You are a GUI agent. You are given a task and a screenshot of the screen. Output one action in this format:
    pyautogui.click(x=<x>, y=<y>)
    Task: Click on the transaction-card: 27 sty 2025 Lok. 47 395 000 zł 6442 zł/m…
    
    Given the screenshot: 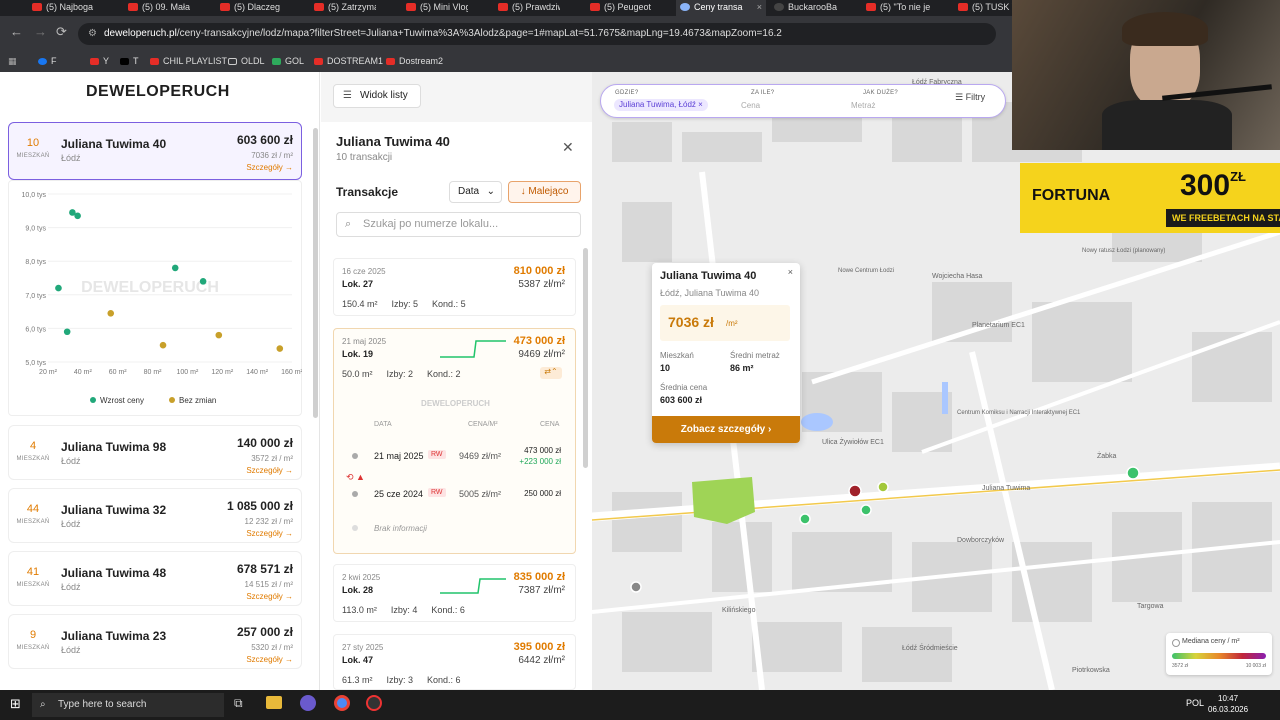 What is the action you would take?
    pyautogui.click(x=454, y=662)
    